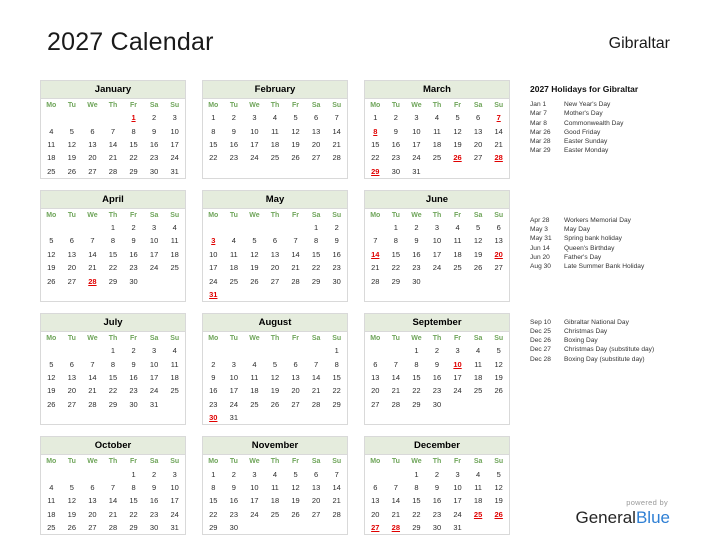 Image resolution: width=712 pixels, height=550 pixels. What do you see at coordinates (275, 117) in the screenshot?
I see `week-row: 1 2 3 4 5 6 7` at bounding box center [275, 117].